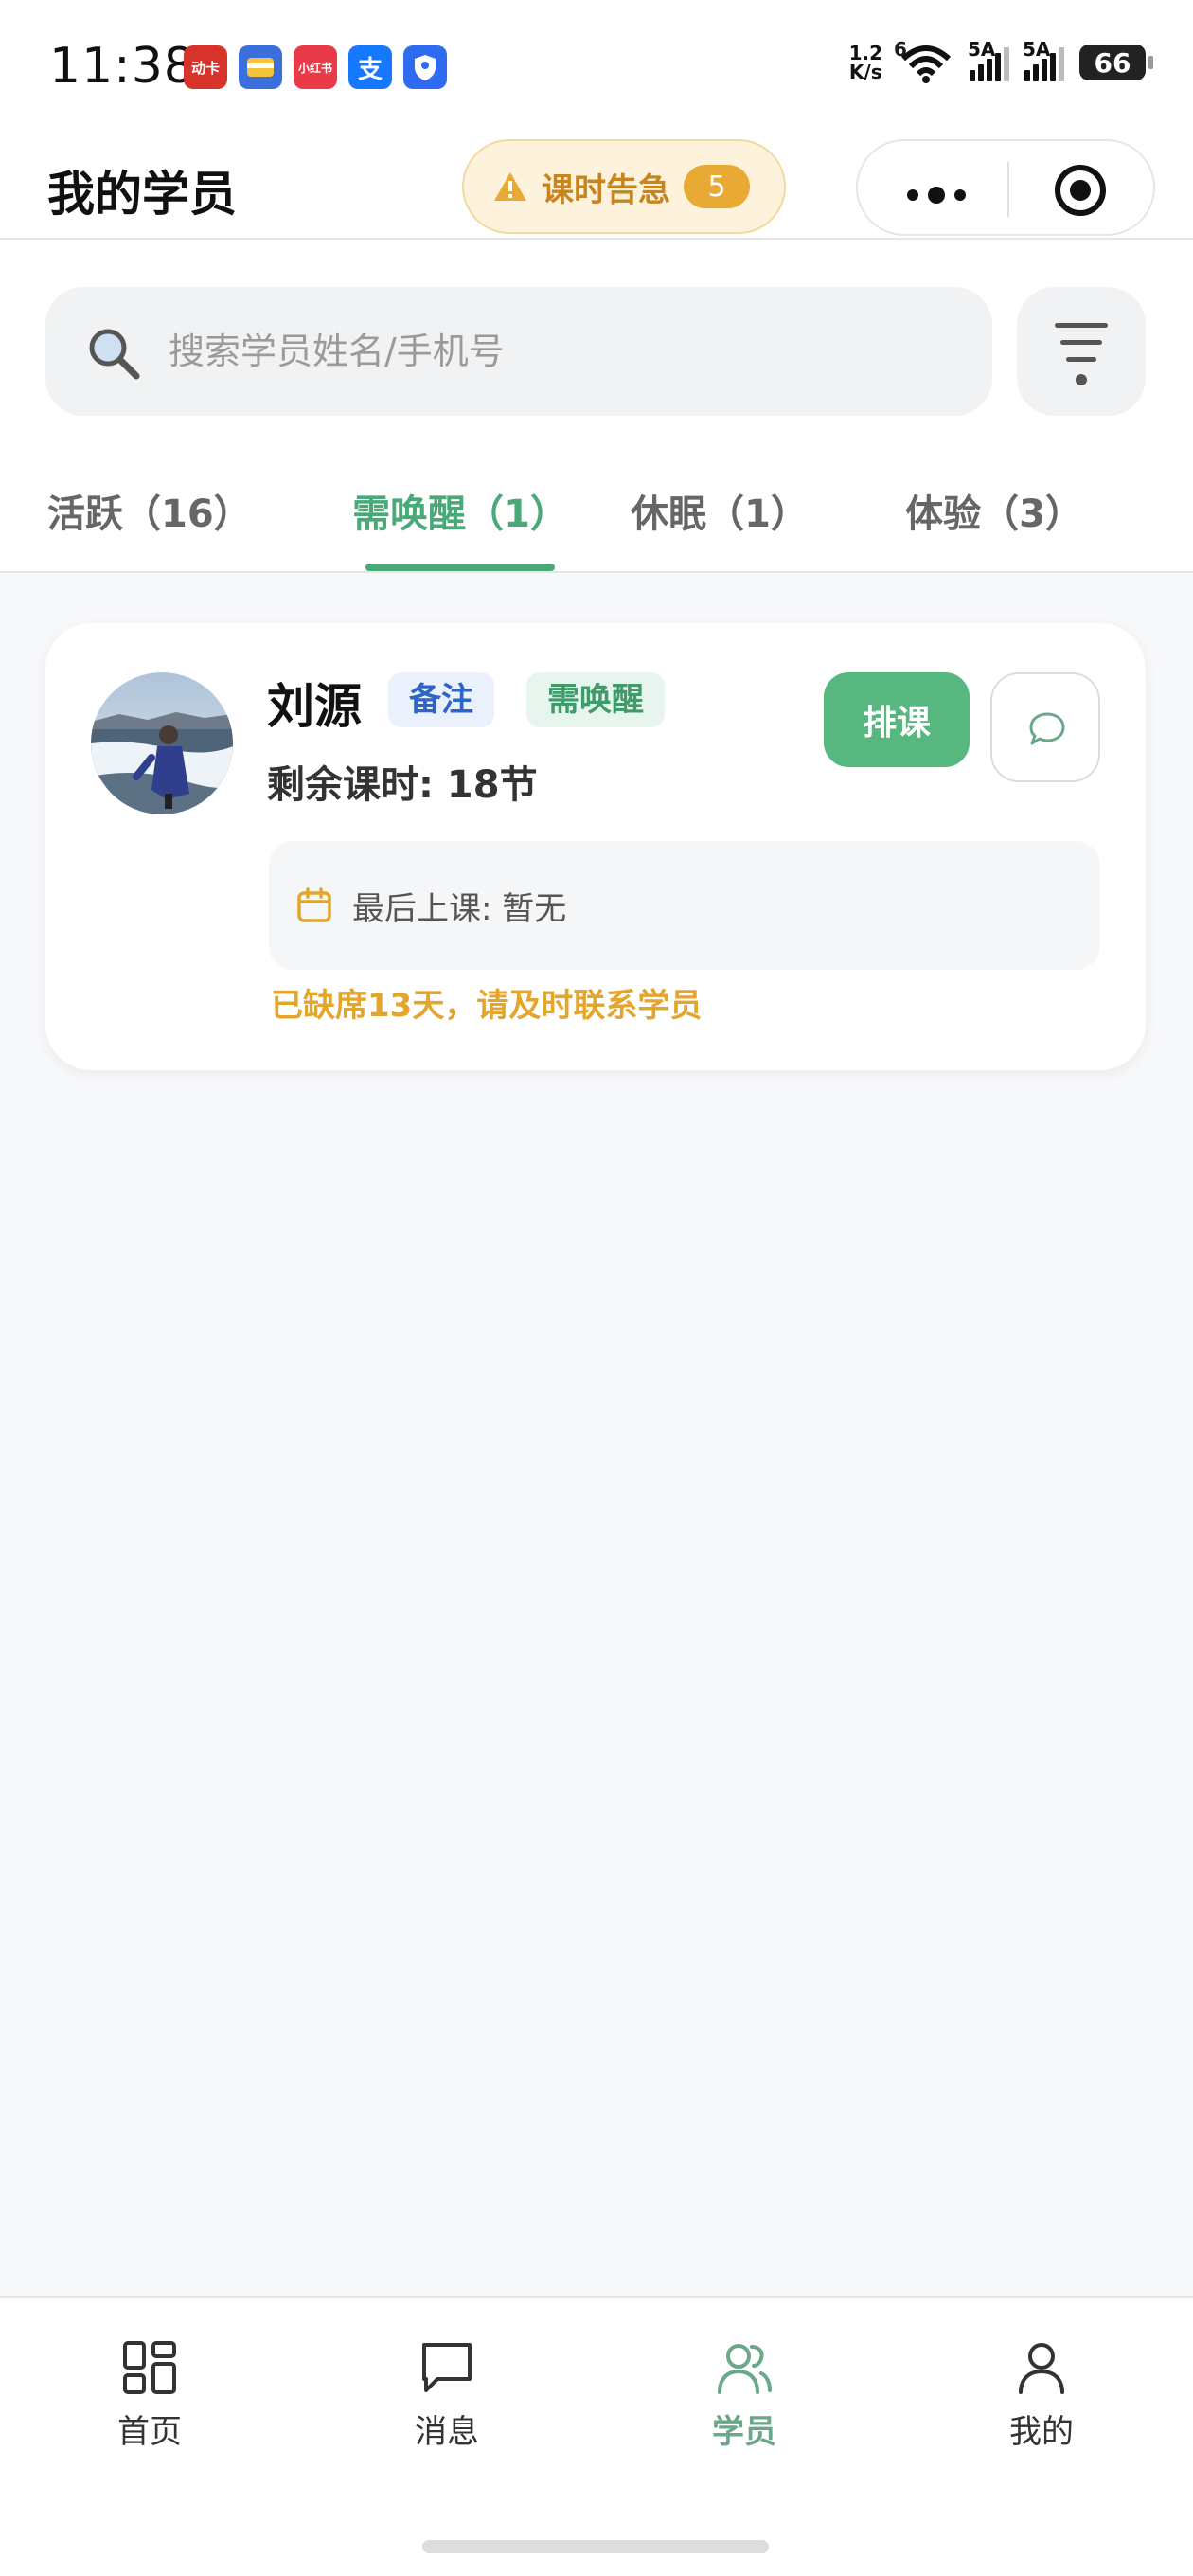 This screenshot has width=1193, height=2576. I want to click on capsule-divider, so click(1008, 189).